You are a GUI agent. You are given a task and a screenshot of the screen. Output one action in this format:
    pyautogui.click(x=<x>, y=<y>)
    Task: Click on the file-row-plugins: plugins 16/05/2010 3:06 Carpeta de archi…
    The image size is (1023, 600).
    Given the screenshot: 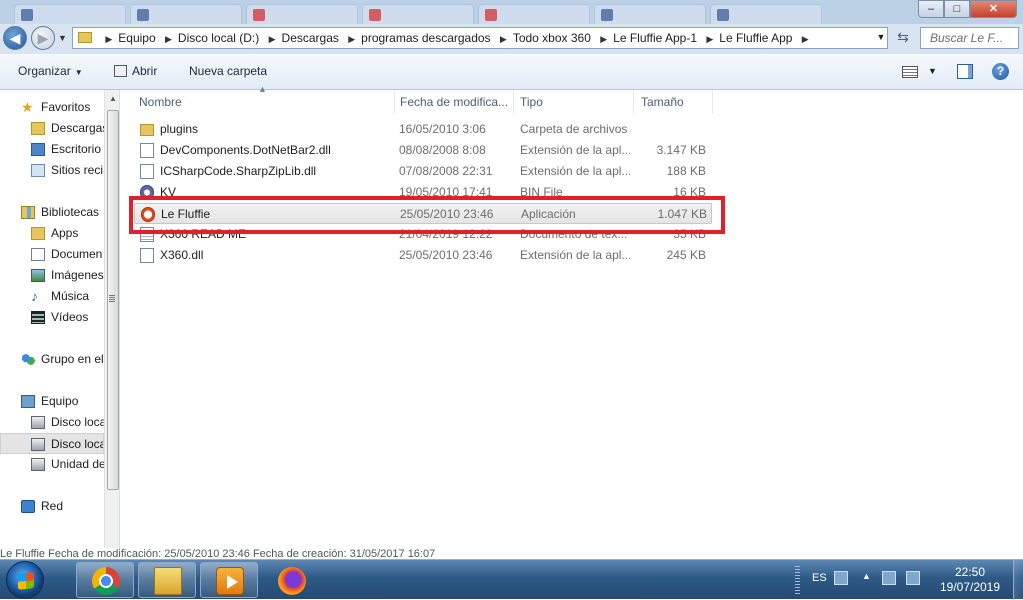 What is the action you would take?
    pyautogui.click(x=423, y=129)
    